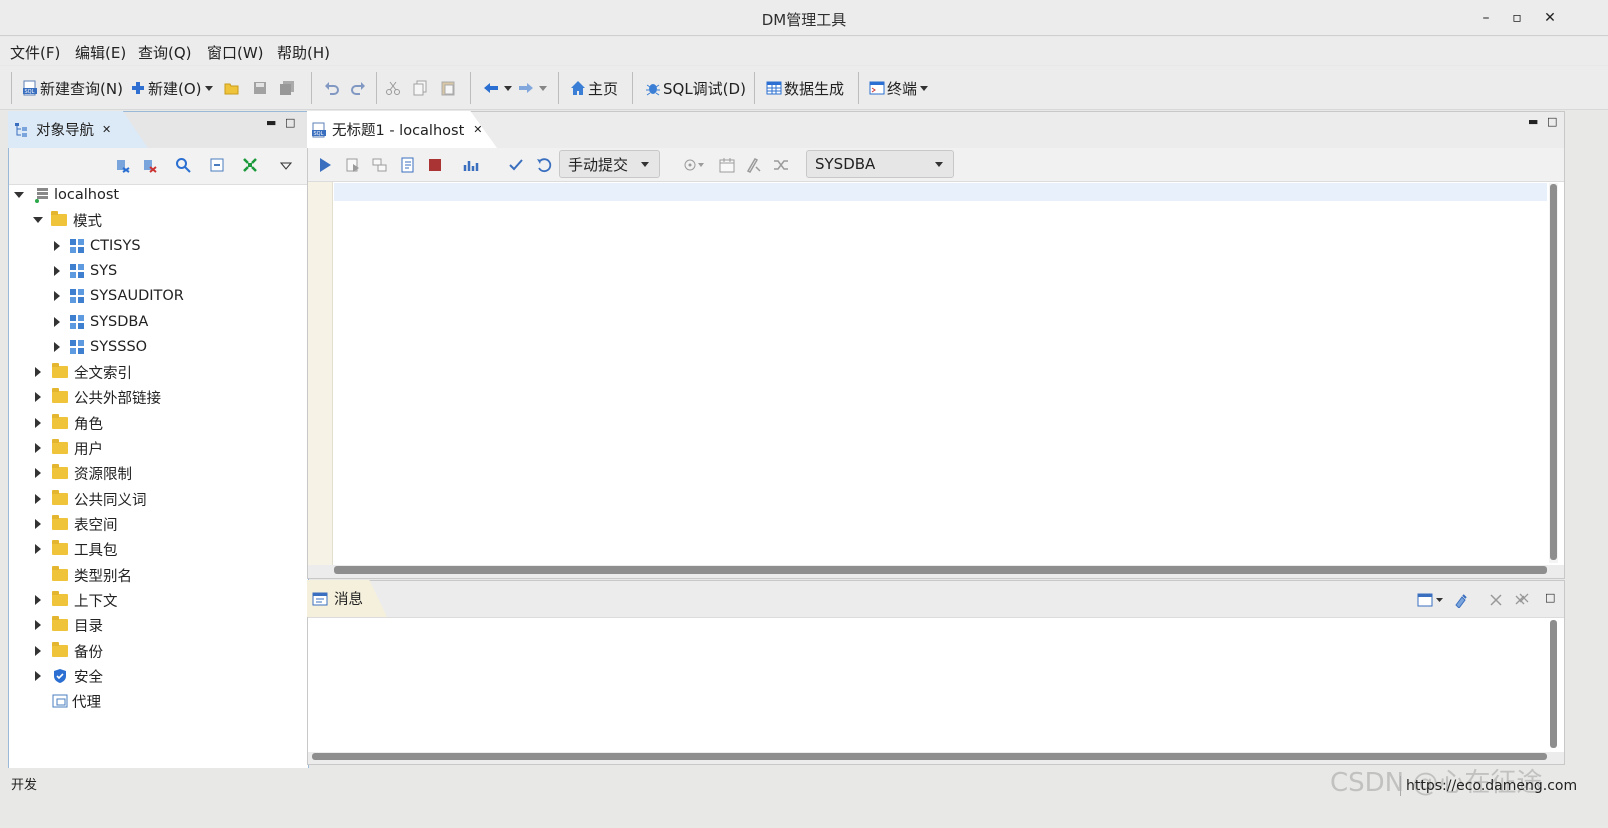  I want to click on tree-node-folder: 工具包, so click(76, 549).